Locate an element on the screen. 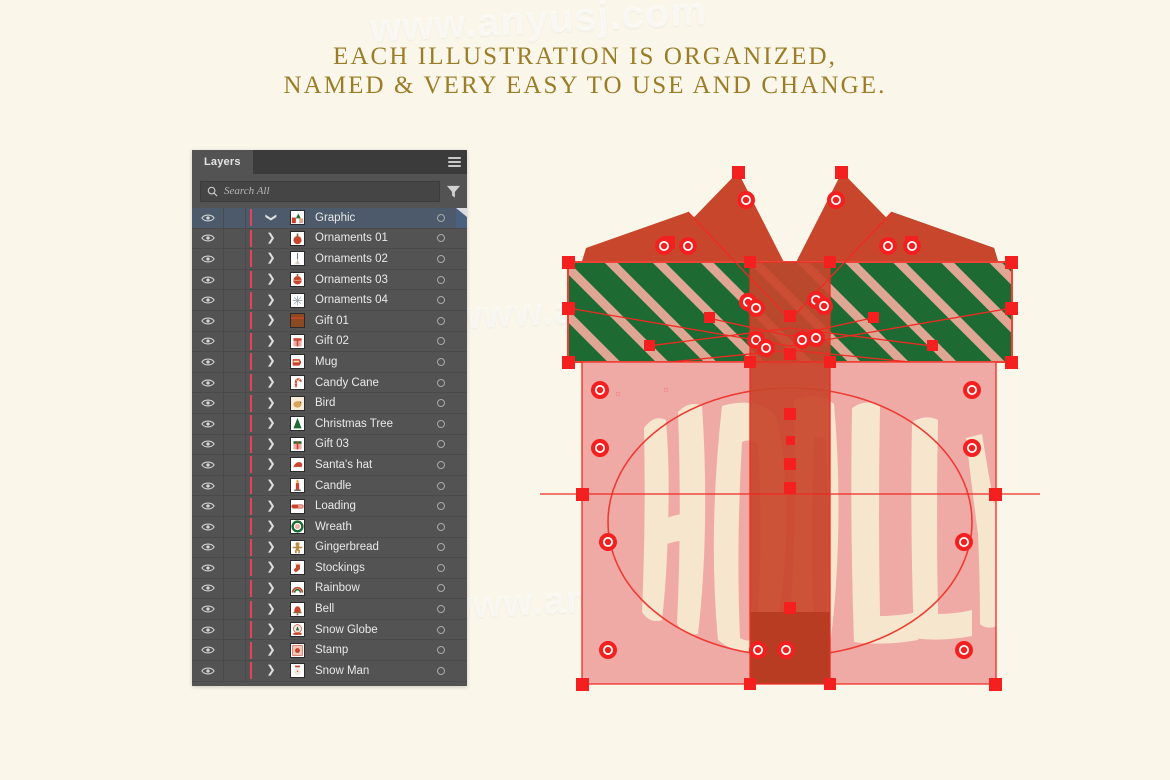  layer-row-gift-03: ❯ Gift 03 is located at coordinates (329, 445).